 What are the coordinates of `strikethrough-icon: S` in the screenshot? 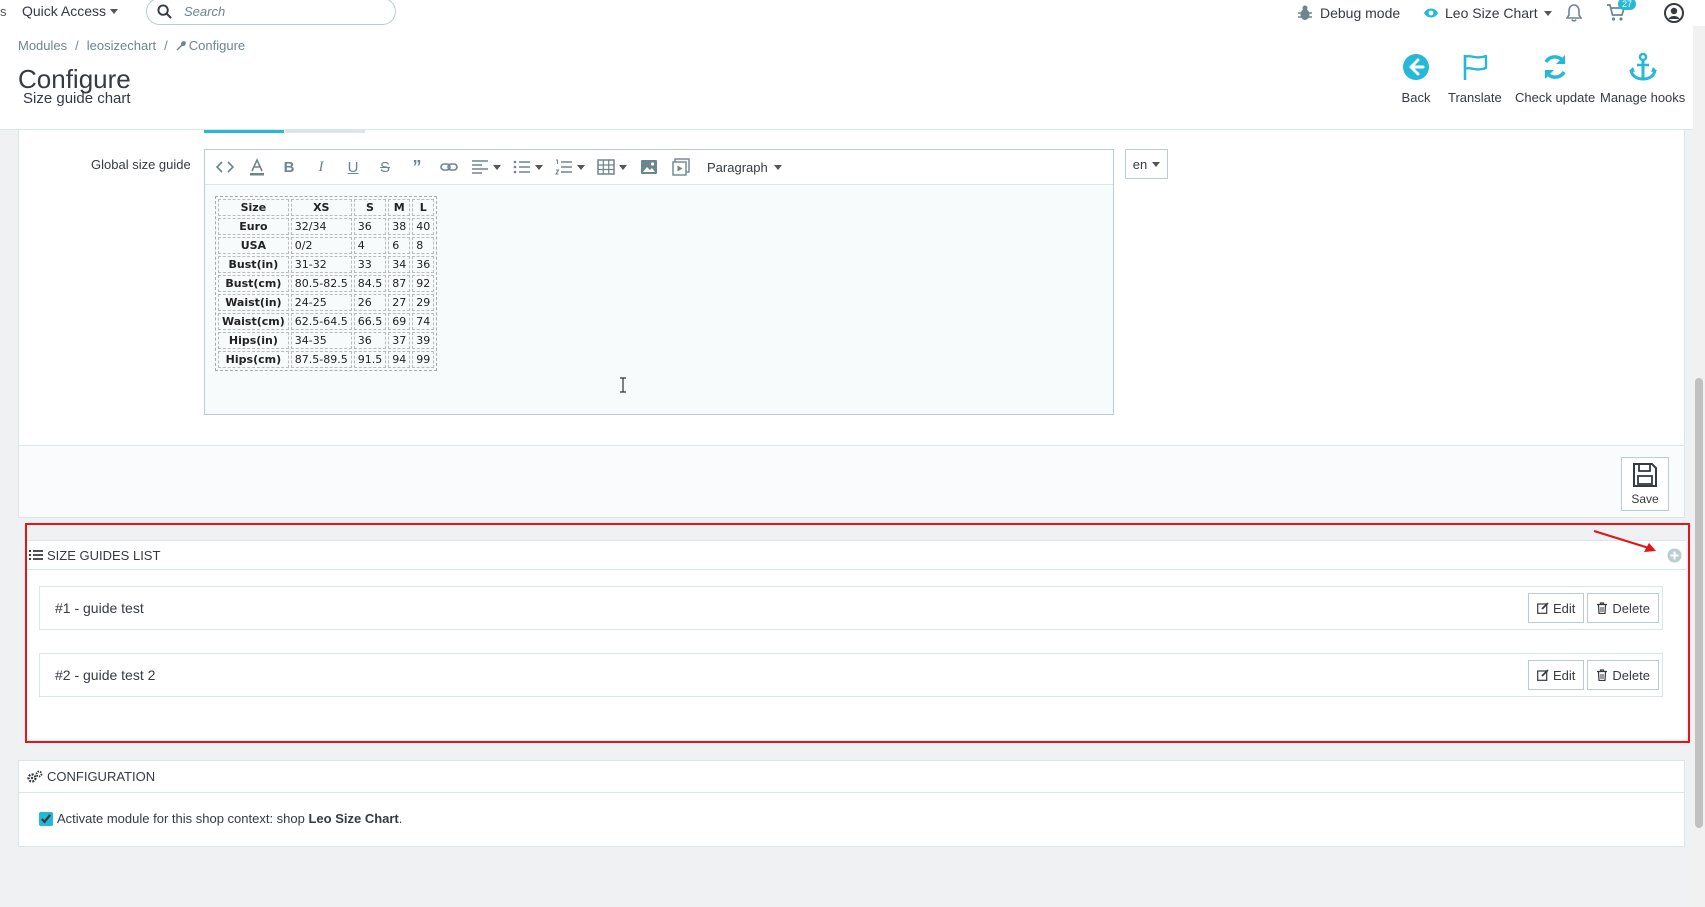 It's located at (385, 167).